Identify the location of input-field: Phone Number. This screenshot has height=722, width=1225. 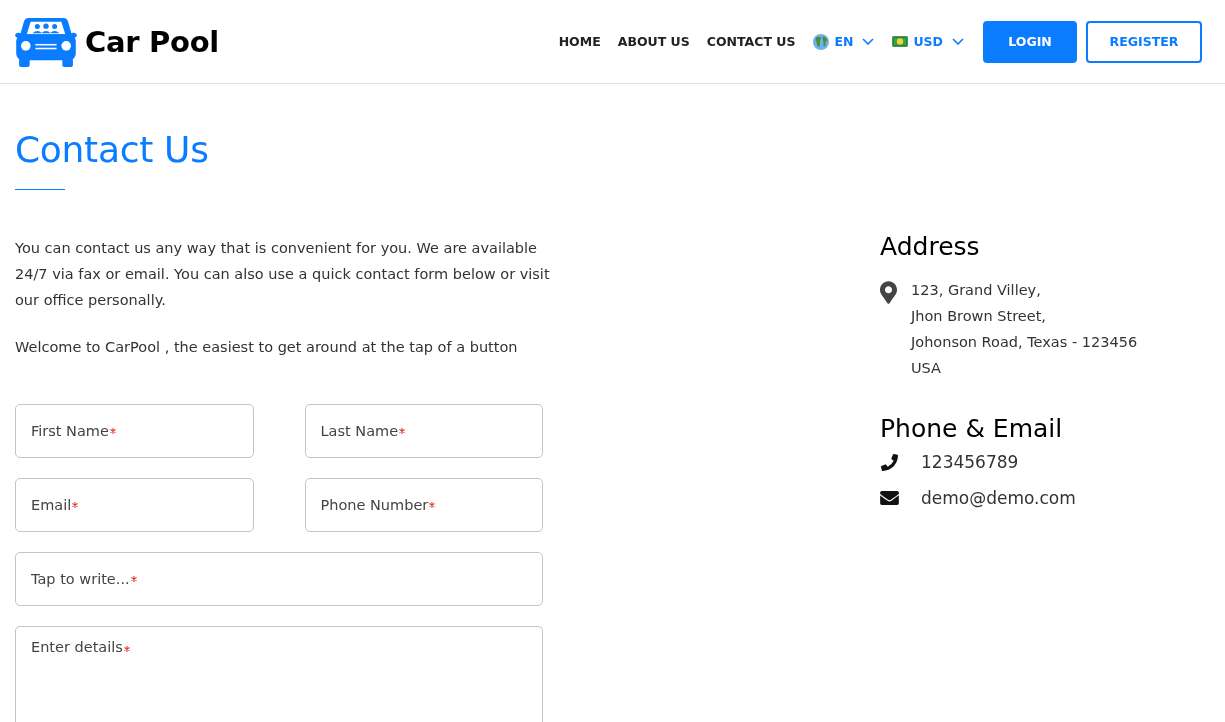
(423, 505).